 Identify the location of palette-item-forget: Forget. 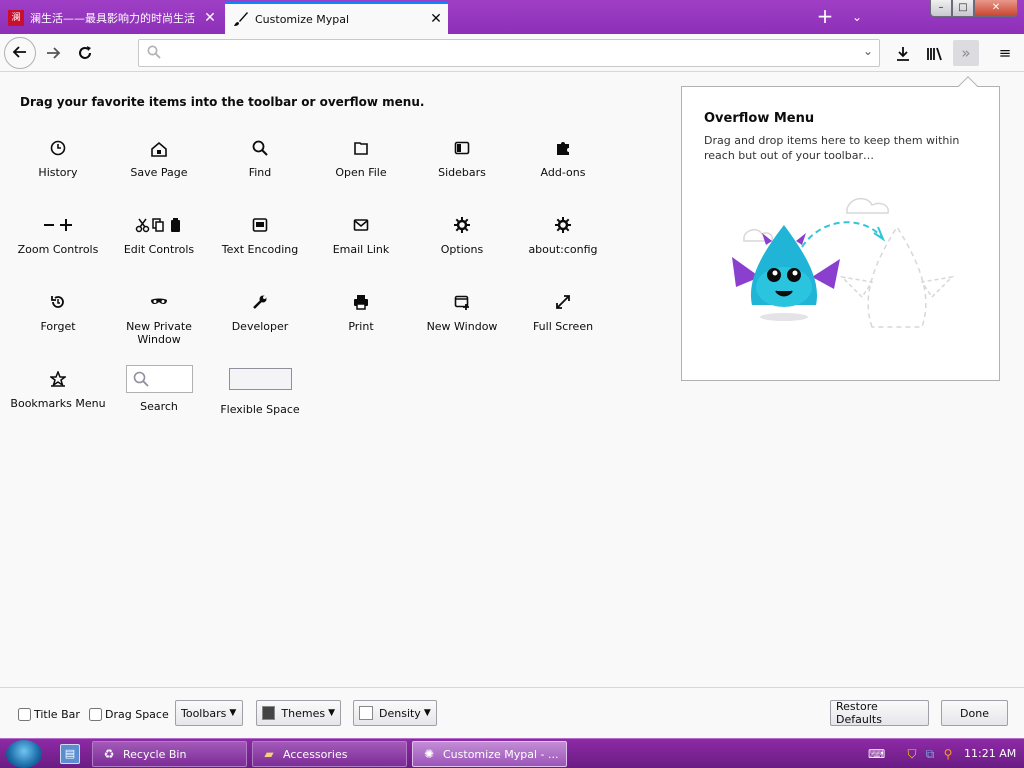
(58, 313).